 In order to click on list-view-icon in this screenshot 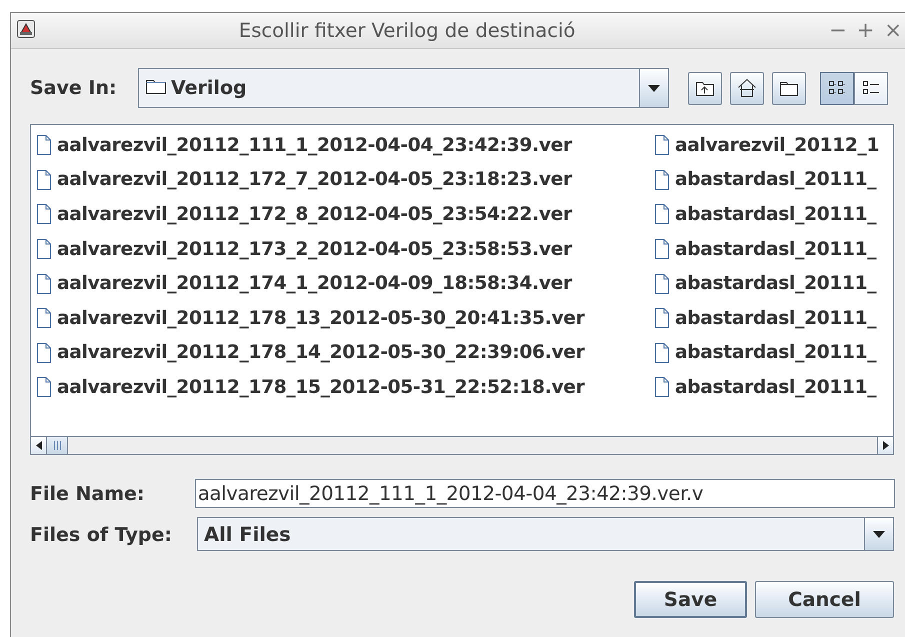, I will do `click(837, 88)`.